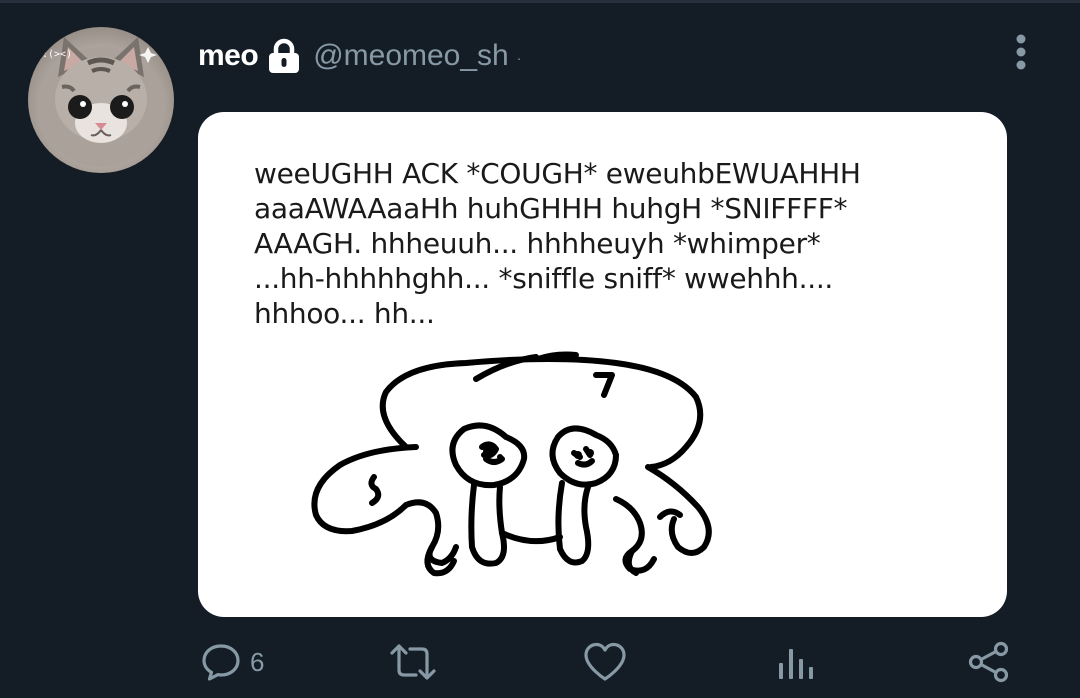 The height and width of the screenshot is (698, 1080). I want to click on share-icon, so click(988, 662).